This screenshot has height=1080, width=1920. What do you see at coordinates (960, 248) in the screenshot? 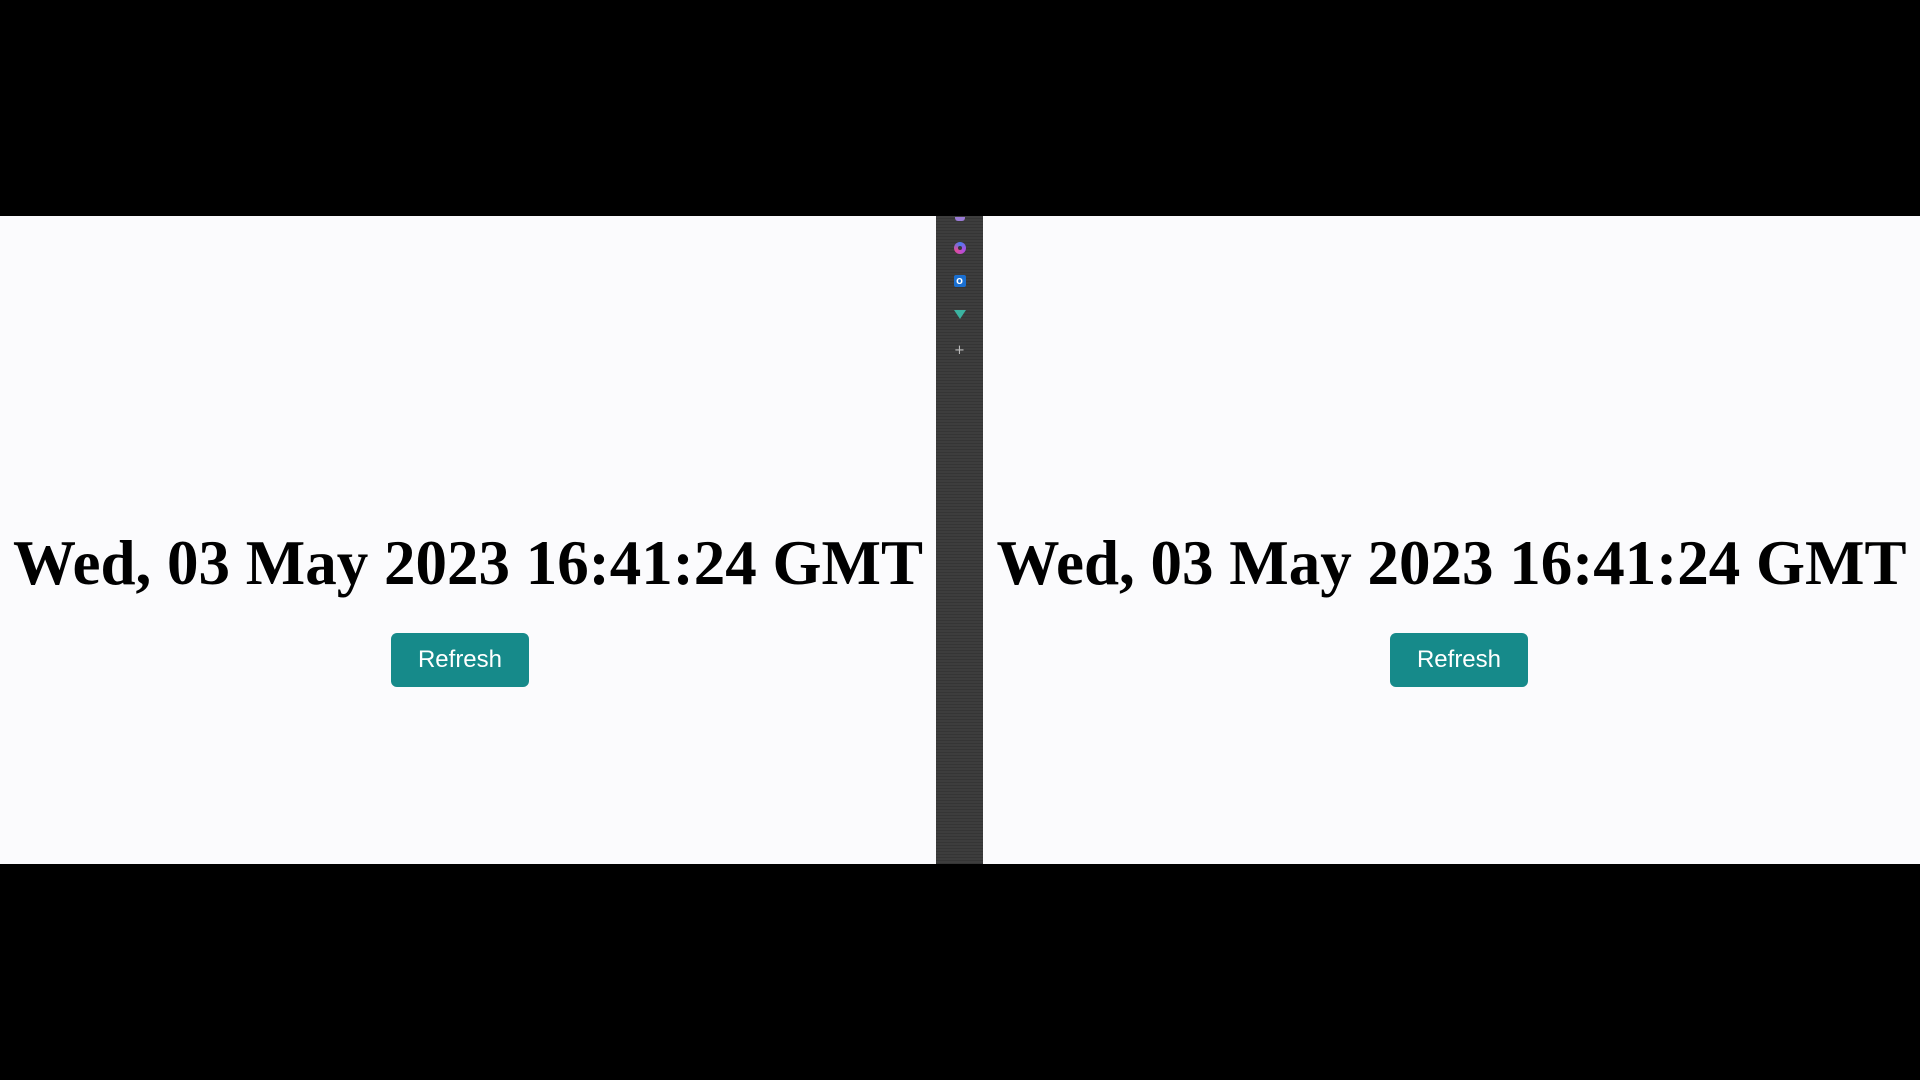
I see `copilot-icon` at bounding box center [960, 248].